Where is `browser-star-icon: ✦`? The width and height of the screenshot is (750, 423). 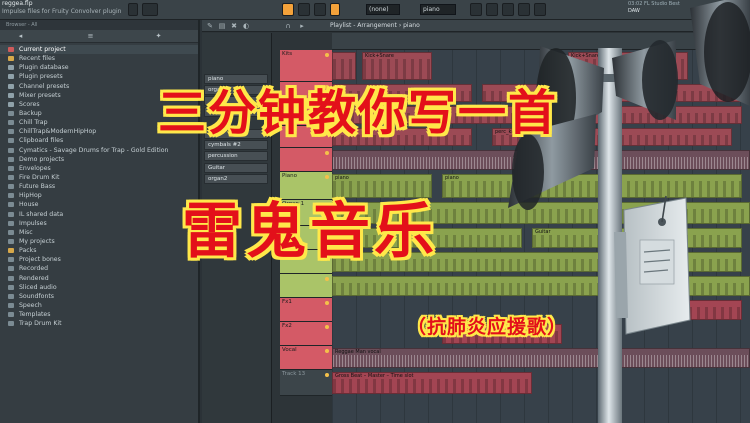 browser-star-icon: ✦ is located at coordinates (158, 36).